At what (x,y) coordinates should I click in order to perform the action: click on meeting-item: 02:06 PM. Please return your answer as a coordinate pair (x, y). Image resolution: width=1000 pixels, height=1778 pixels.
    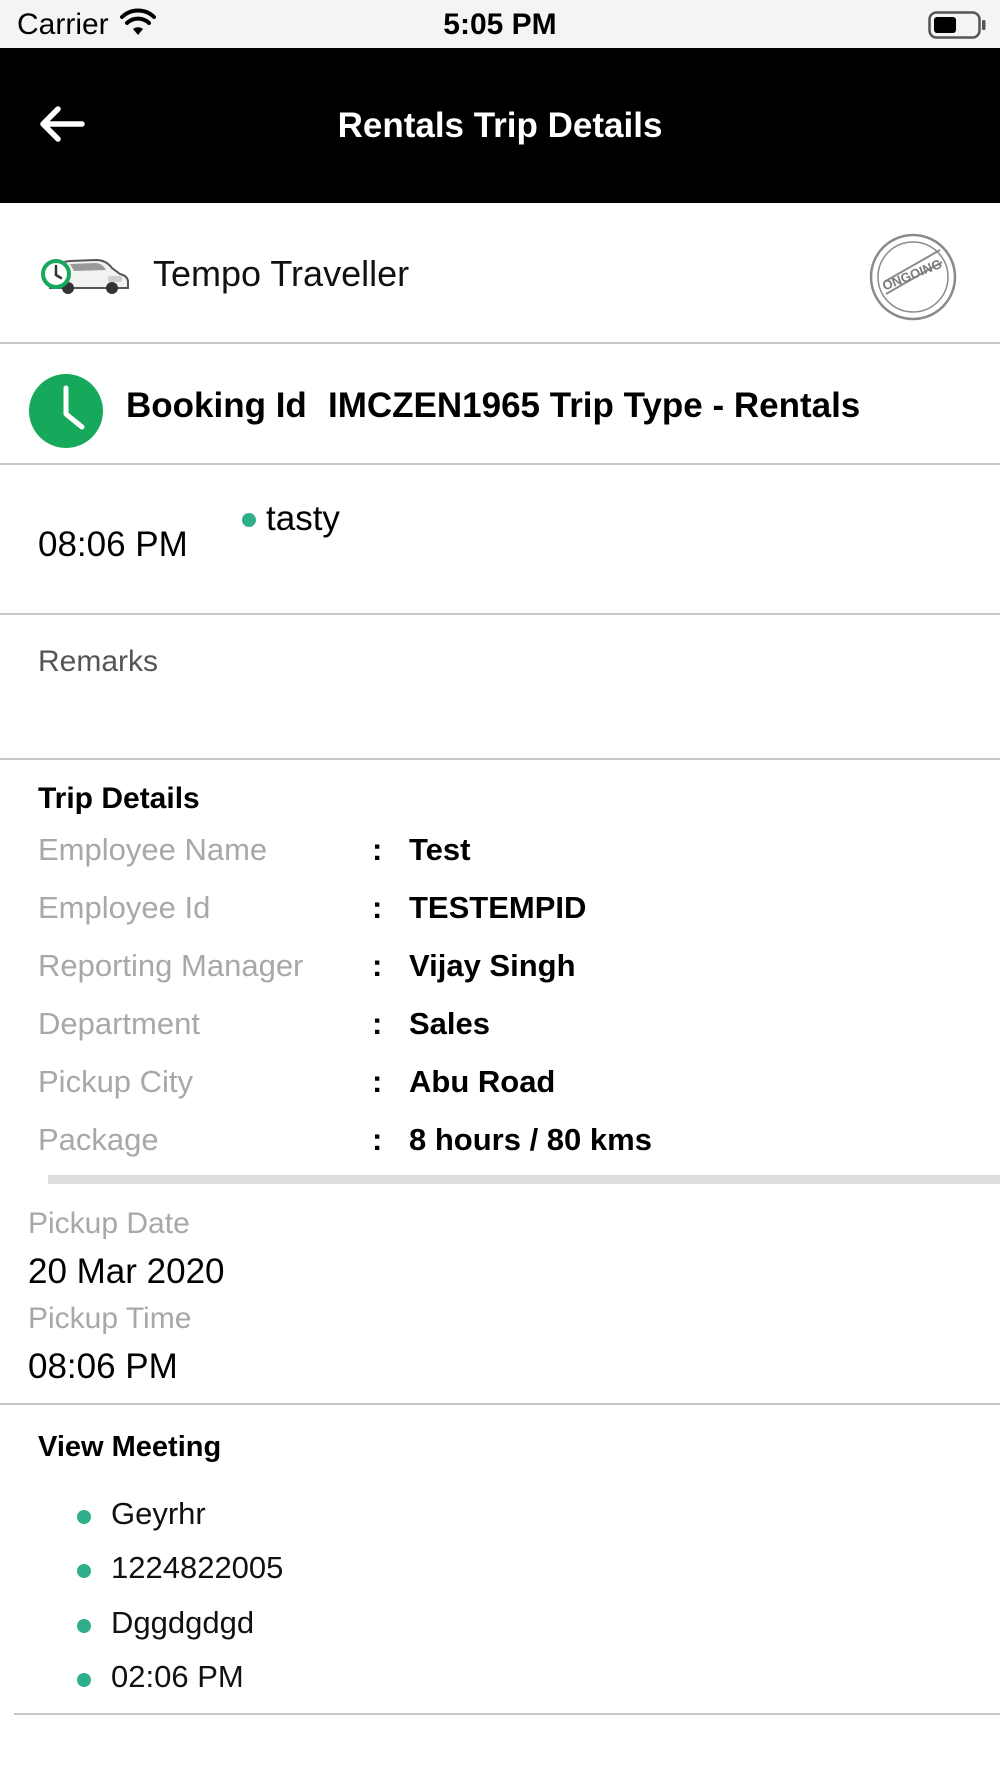
    Looking at the image, I should click on (500, 1682).